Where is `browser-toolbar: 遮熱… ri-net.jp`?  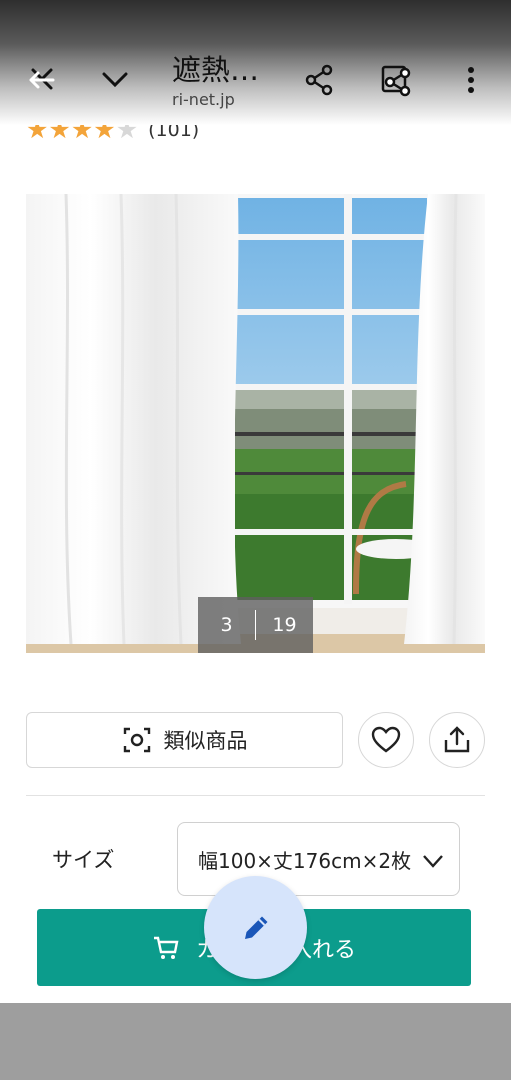
browser-toolbar: 遮熱… ri-net.jp is located at coordinates (255, 62).